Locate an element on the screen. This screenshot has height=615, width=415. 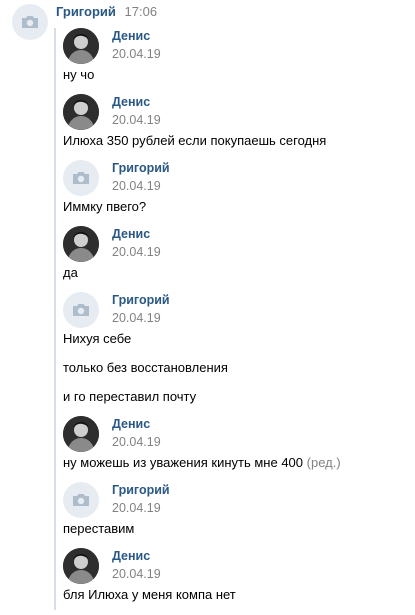
forwarded-message: Денис 20.04.19 ну чо is located at coordinates (233, 61).